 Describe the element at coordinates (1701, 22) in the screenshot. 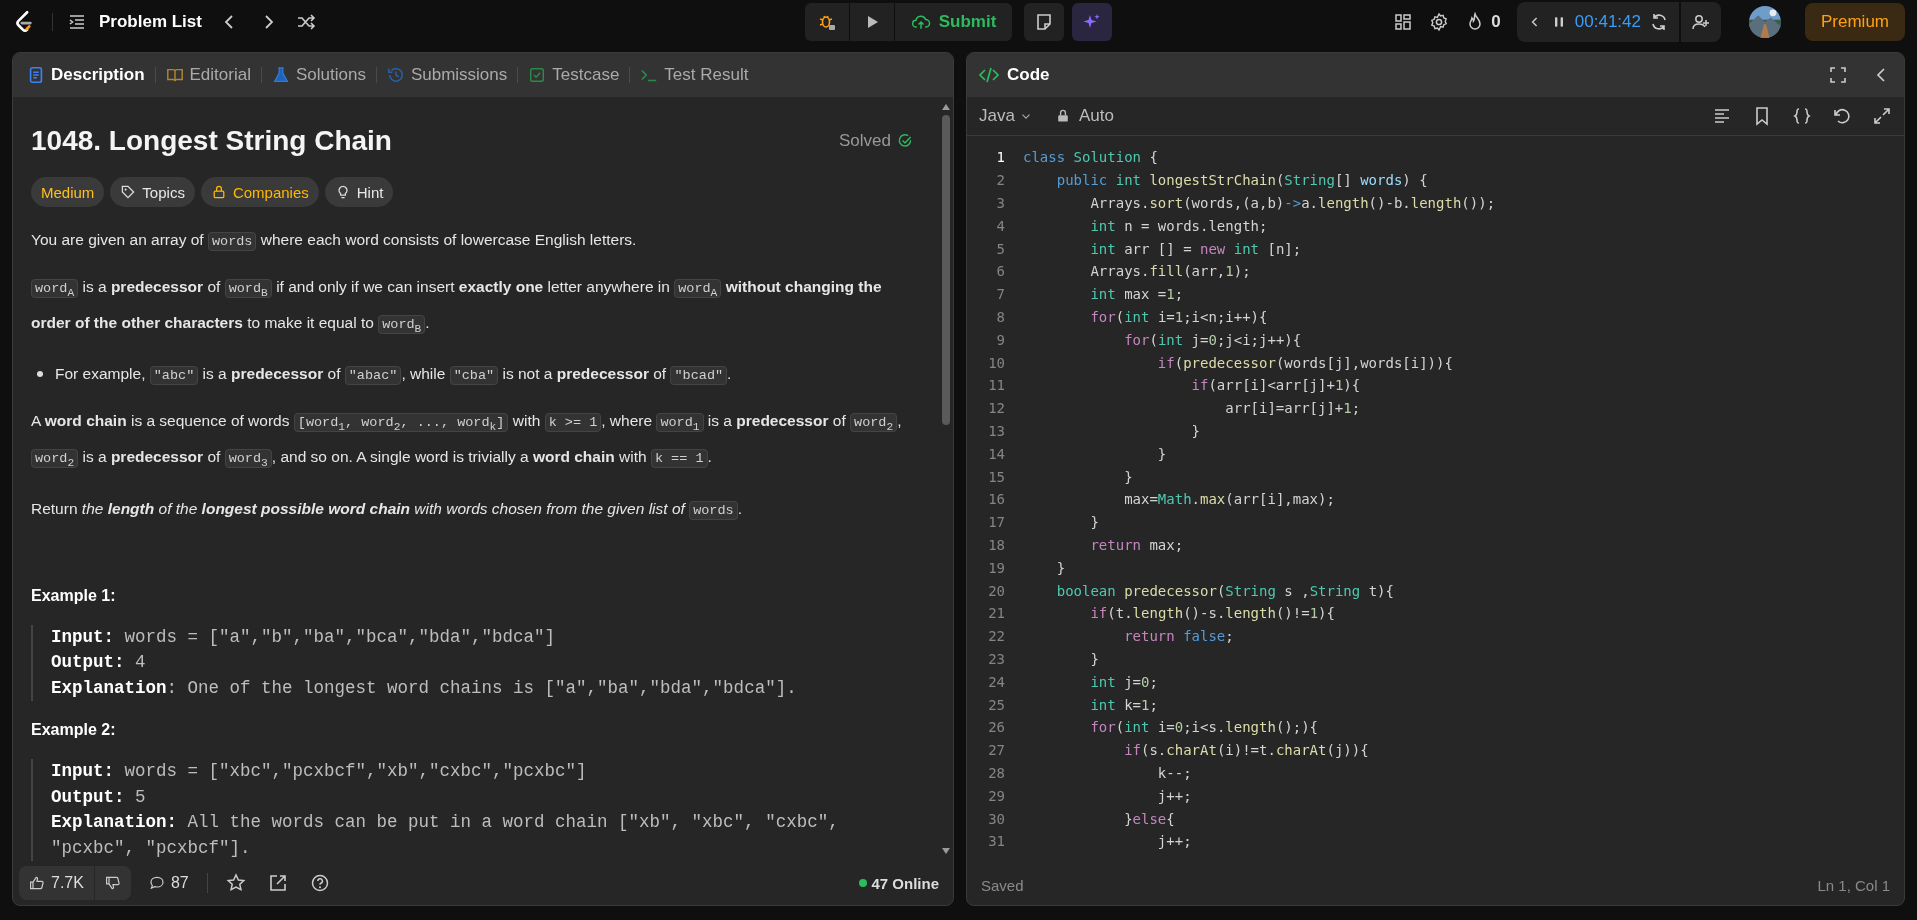

I see `add-user-icon` at that location.